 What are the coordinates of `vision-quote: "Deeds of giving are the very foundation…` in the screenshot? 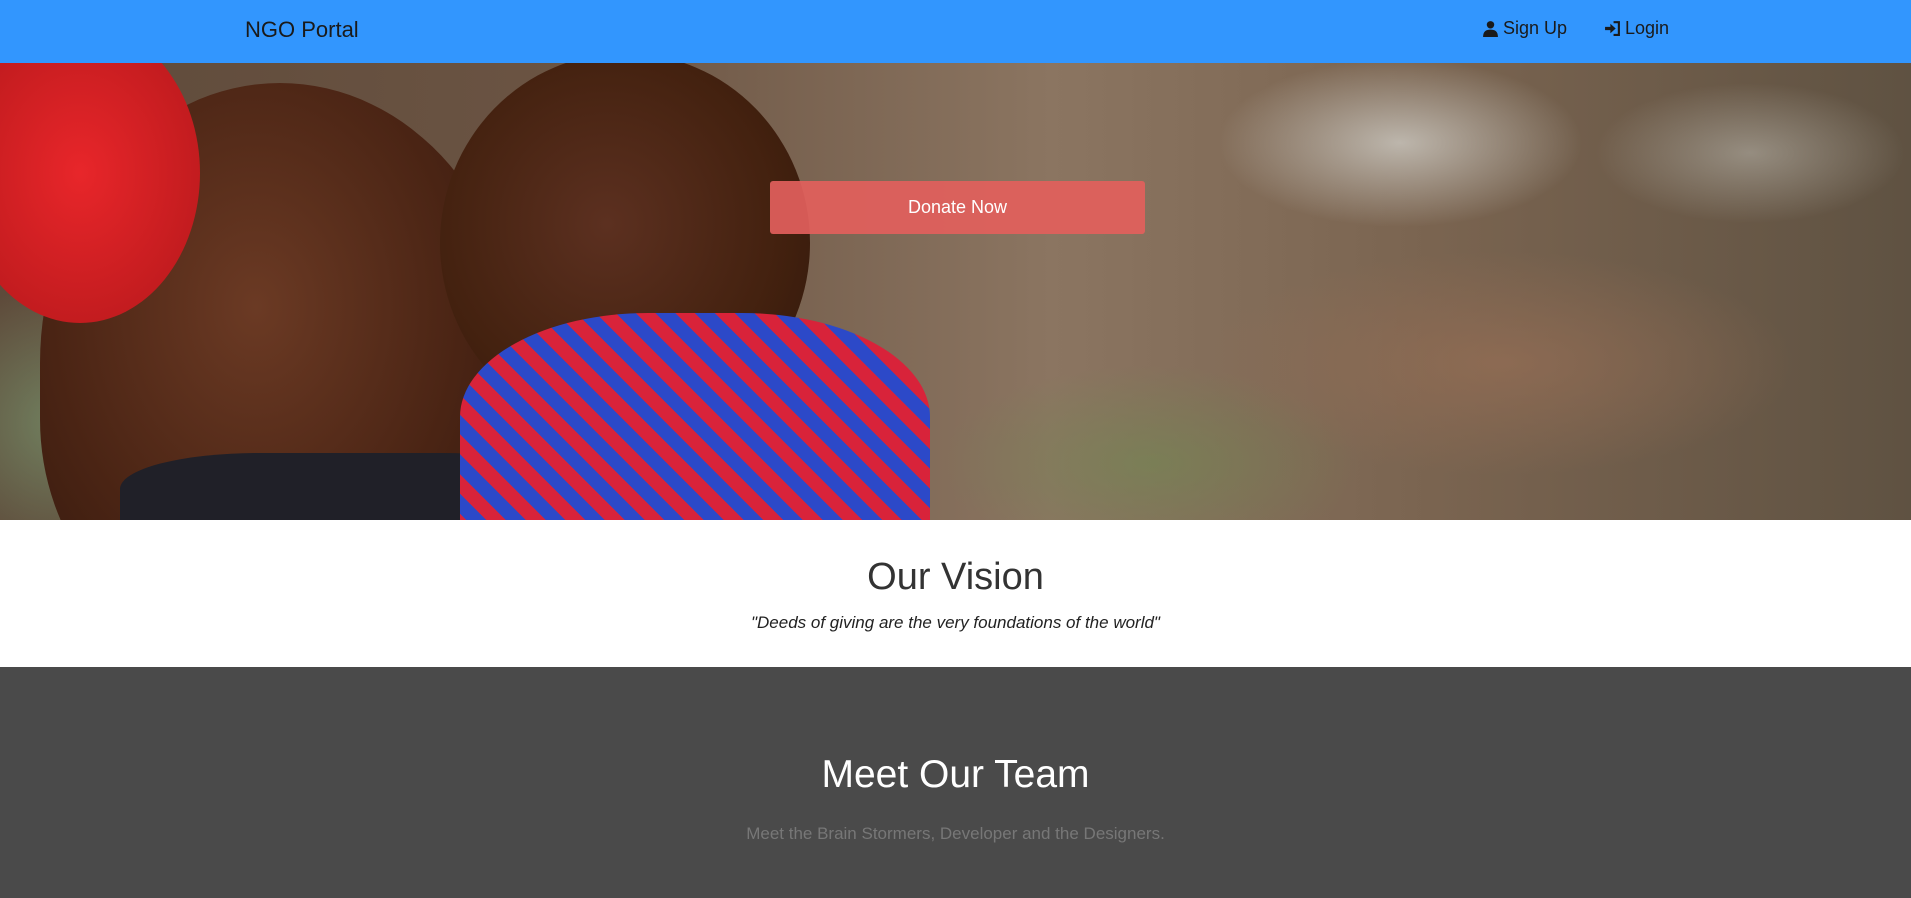 It's located at (955, 622).